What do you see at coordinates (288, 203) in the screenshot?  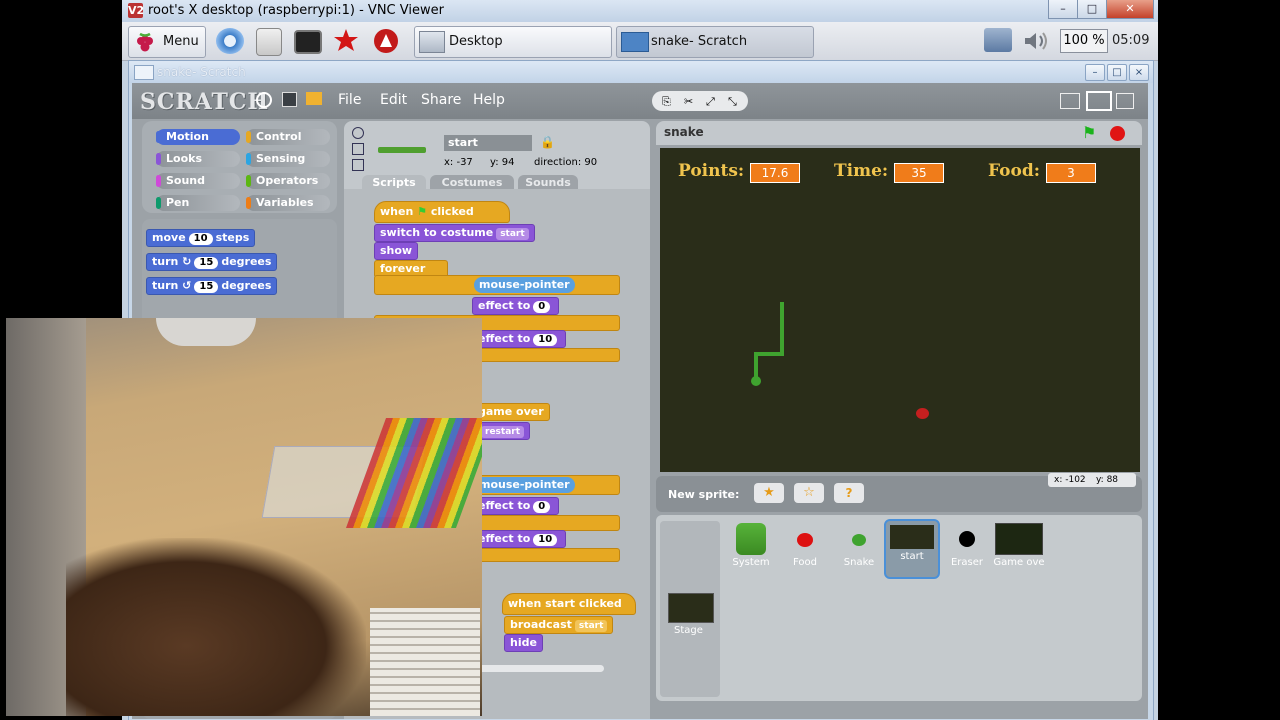 I see `category-variables: Variables` at bounding box center [288, 203].